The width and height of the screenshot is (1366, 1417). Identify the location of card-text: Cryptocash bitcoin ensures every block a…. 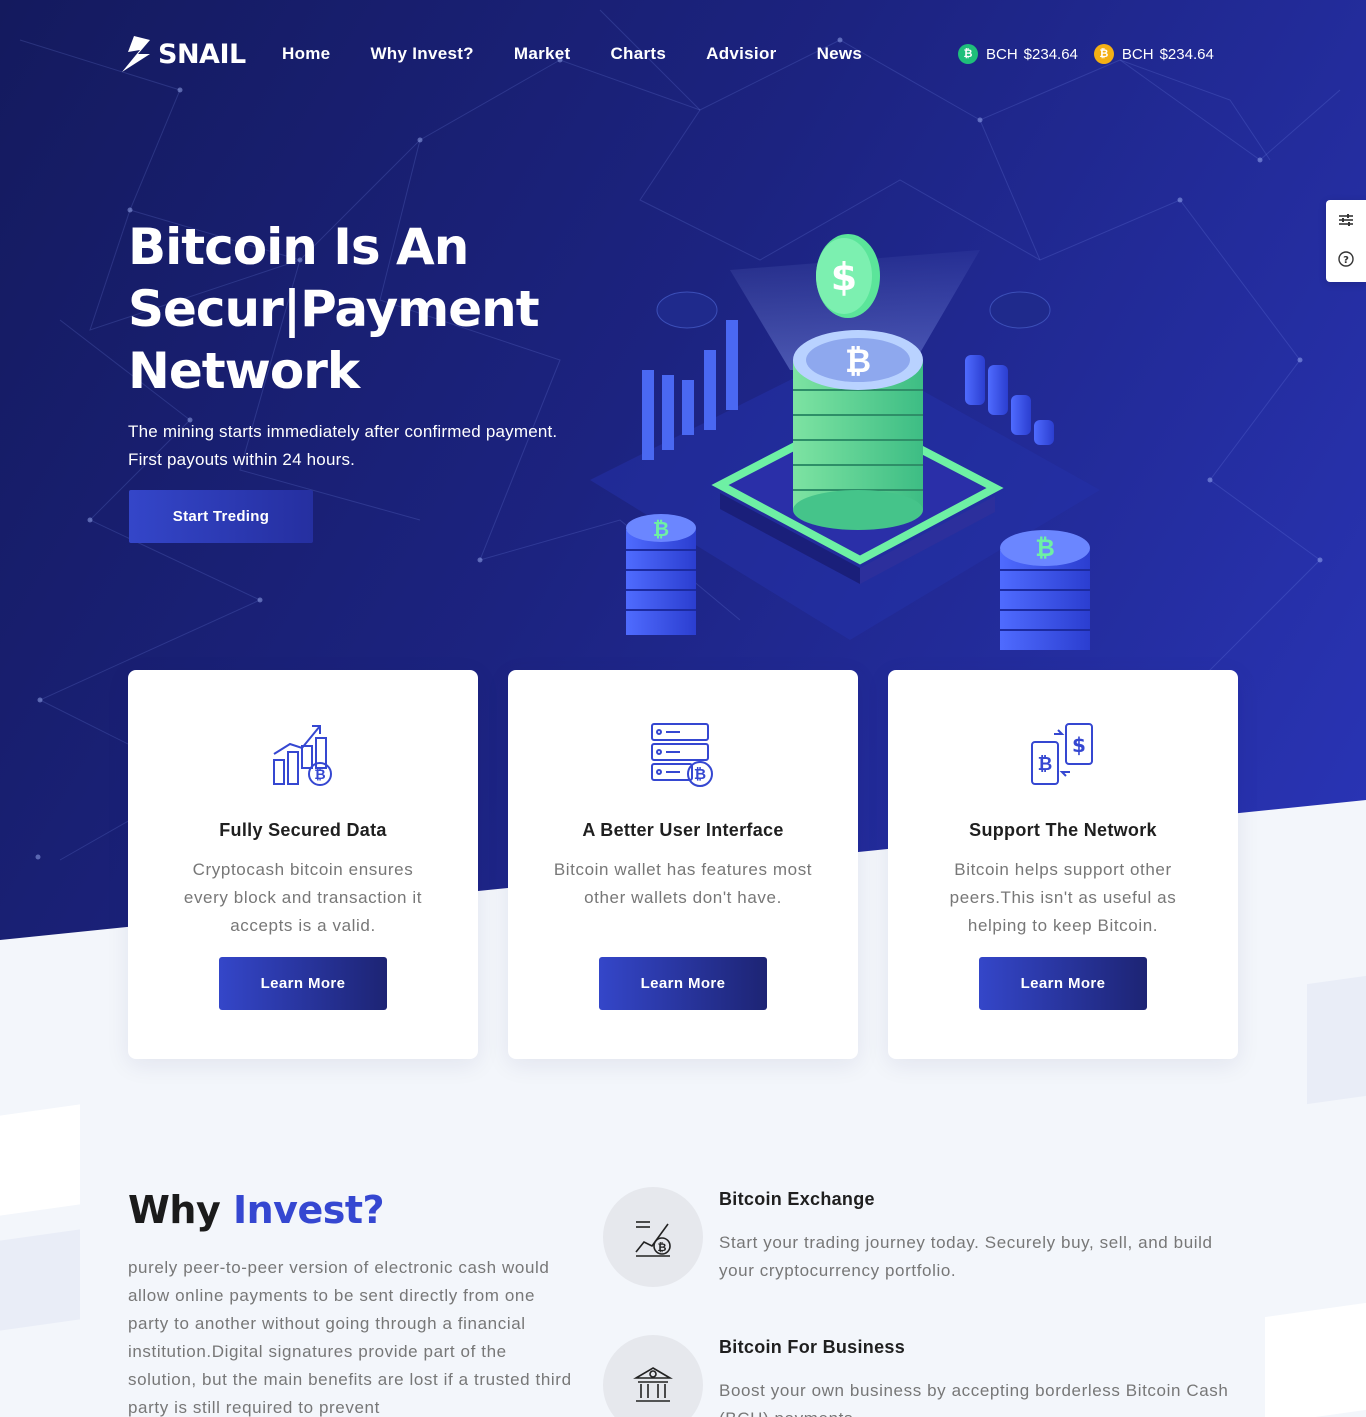
(303, 897).